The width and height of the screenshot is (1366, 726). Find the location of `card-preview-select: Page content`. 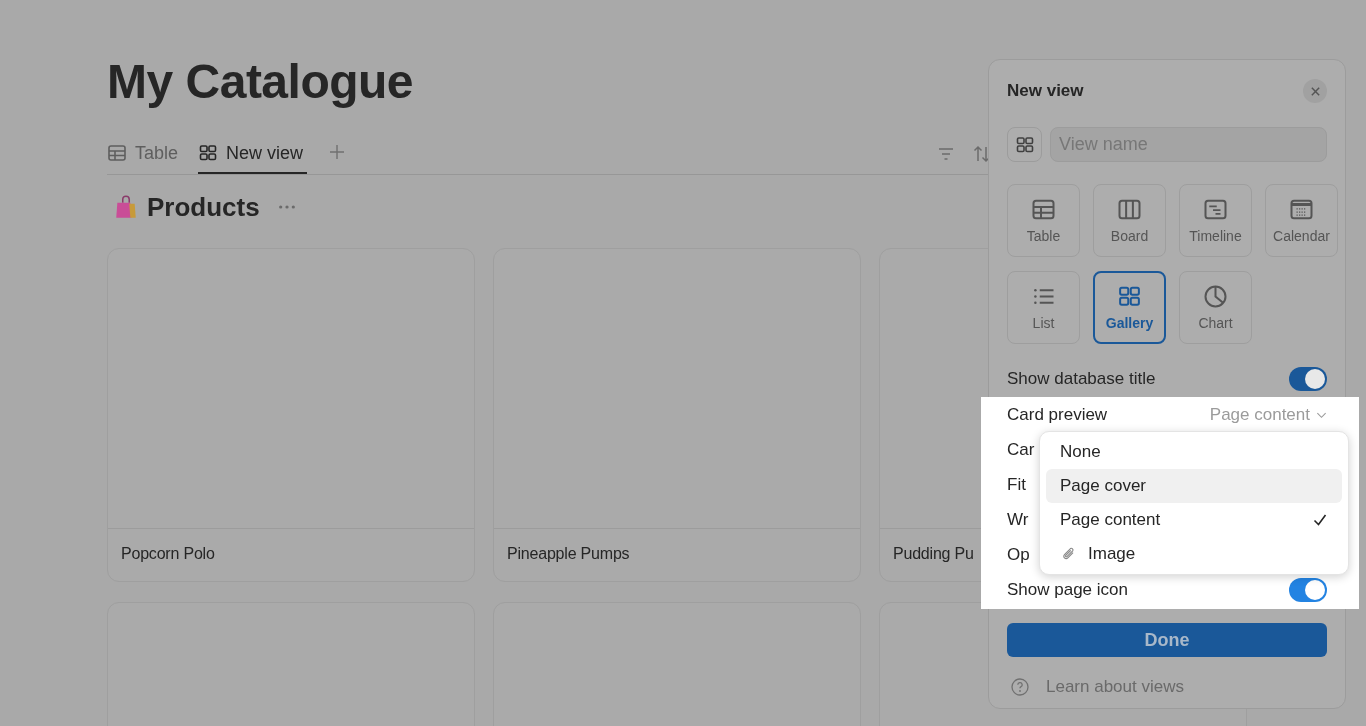

card-preview-select: Page content is located at coordinates (1268, 414).